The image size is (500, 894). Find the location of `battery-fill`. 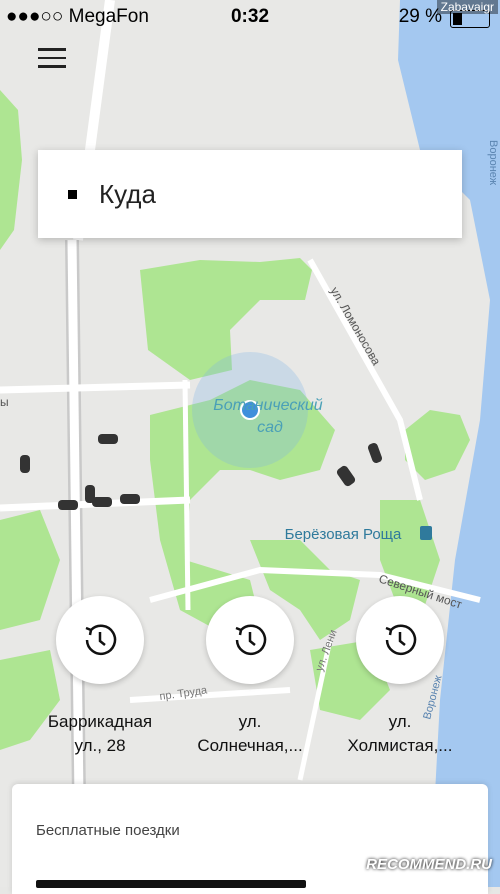

battery-fill is located at coordinates (458, 19).